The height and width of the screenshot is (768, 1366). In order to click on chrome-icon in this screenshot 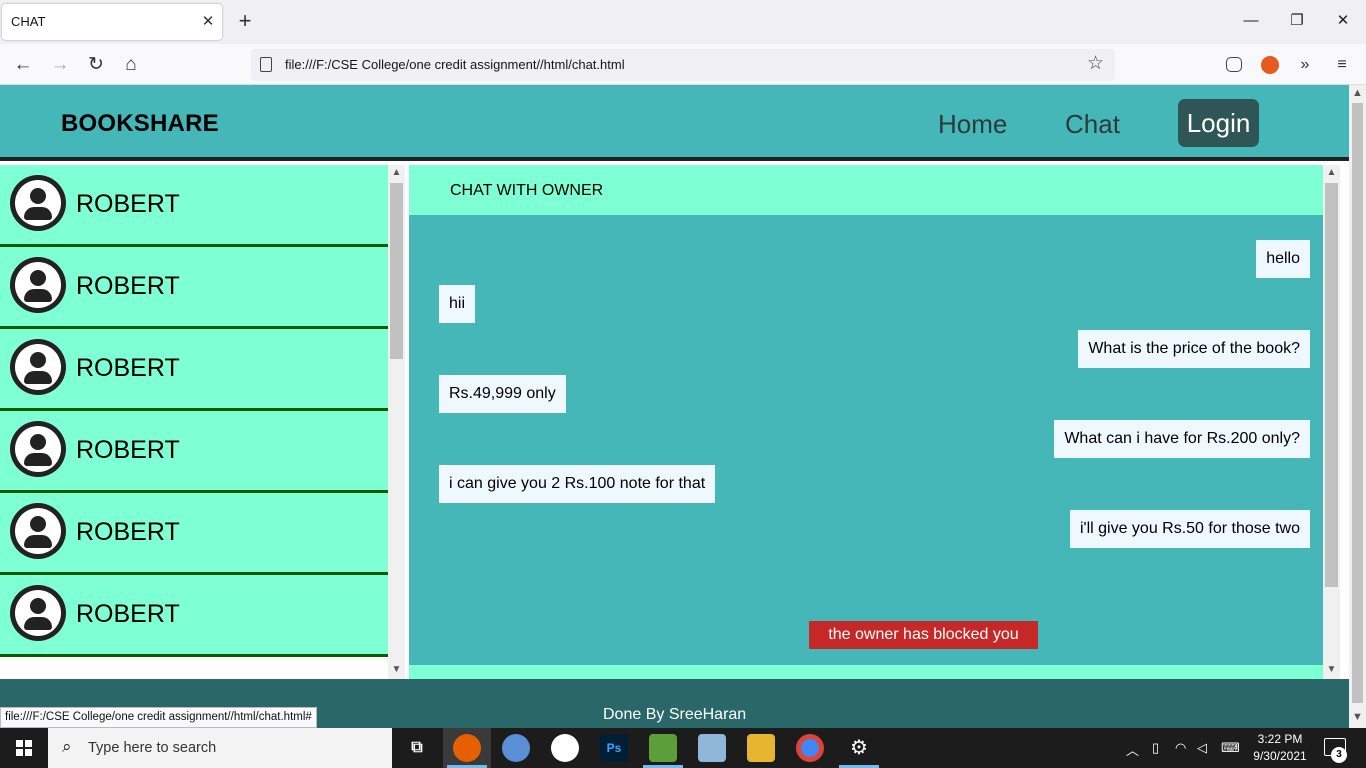, I will do `click(810, 748)`.